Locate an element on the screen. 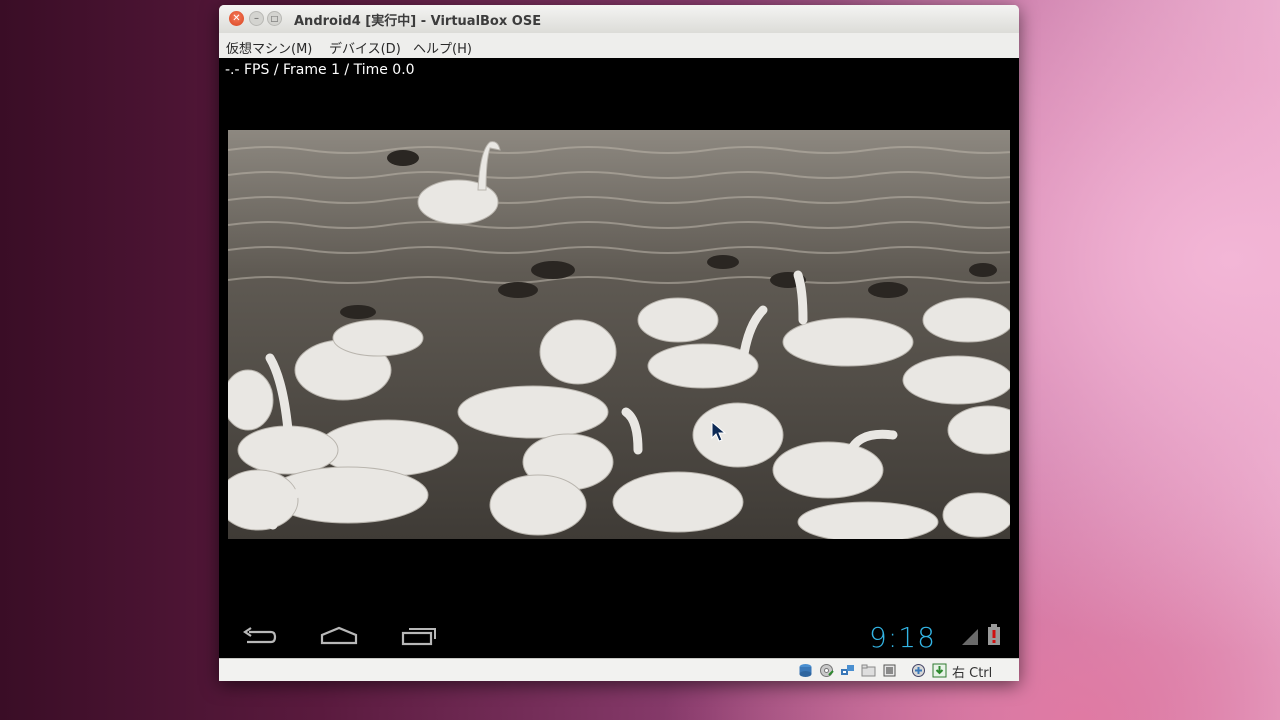  virtualization-icon is located at coordinates (918, 670).